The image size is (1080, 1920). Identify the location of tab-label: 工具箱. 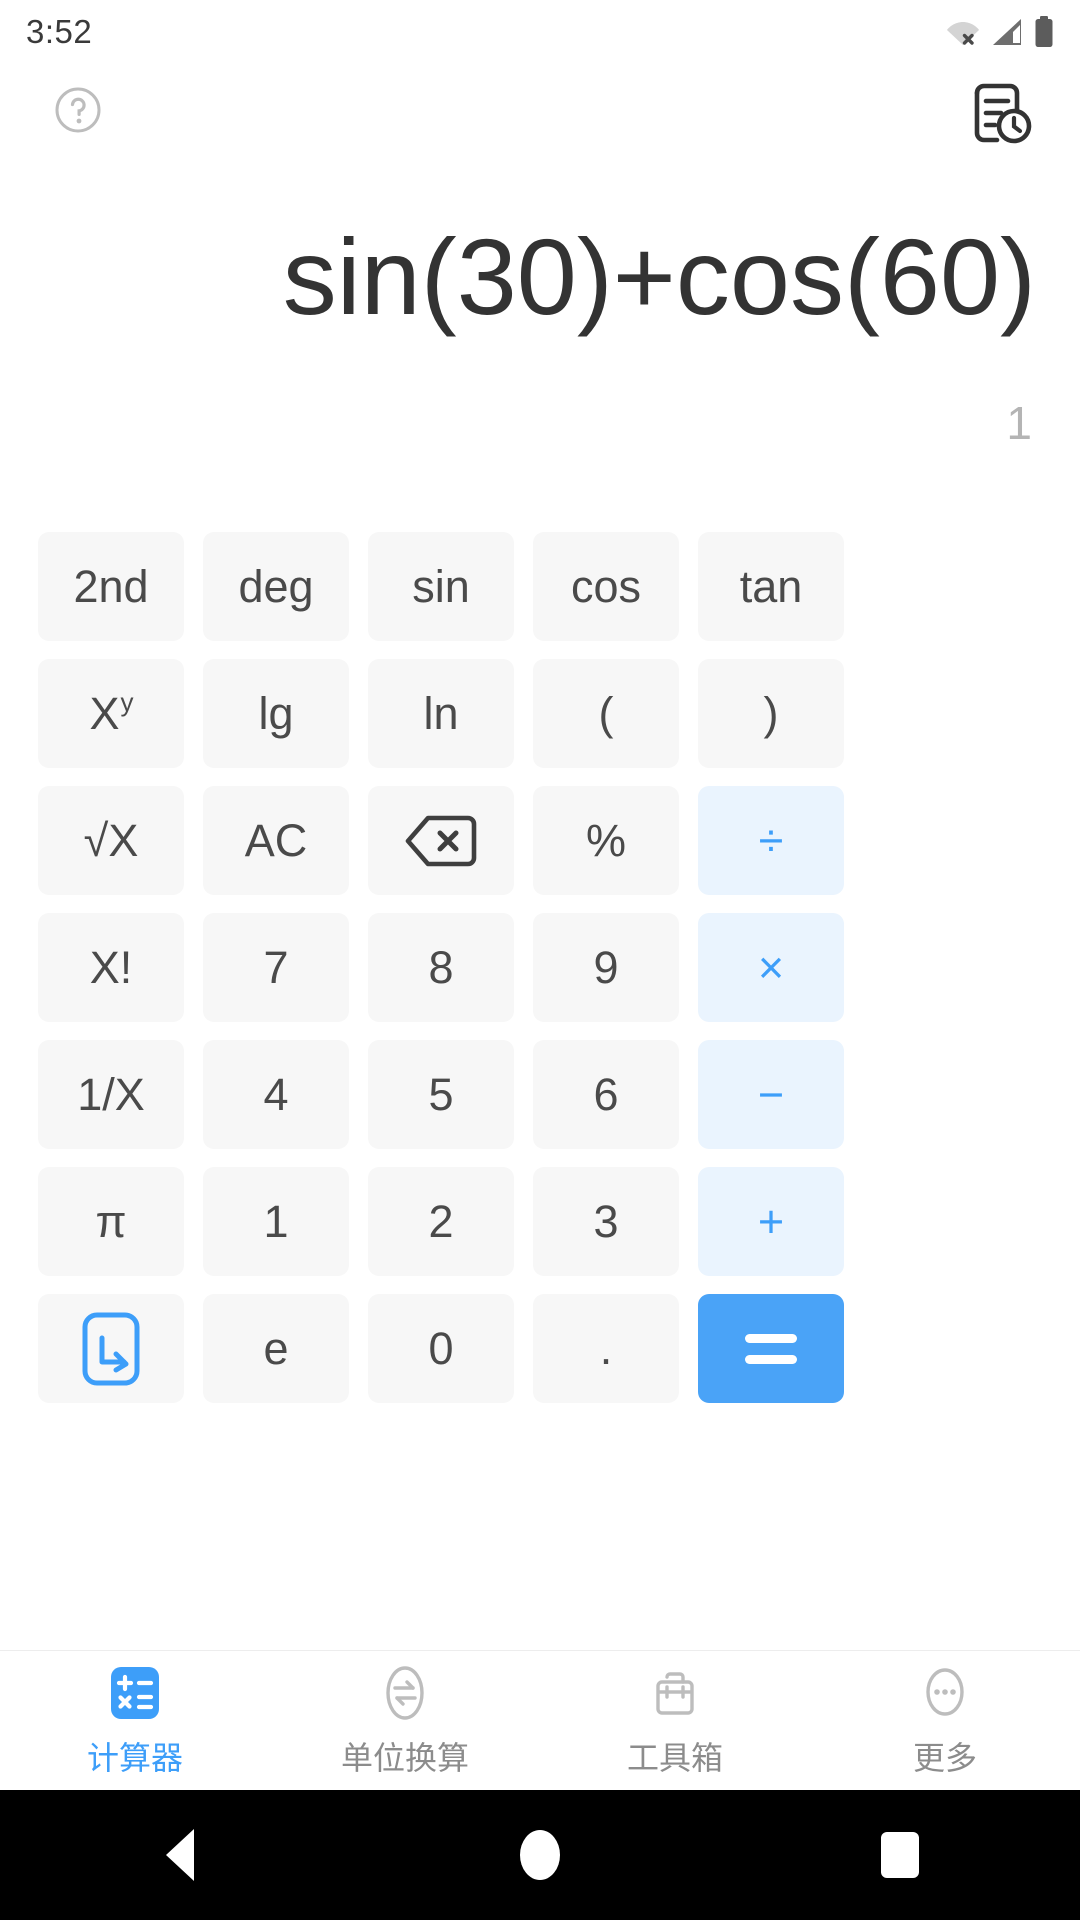
(674, 1757).